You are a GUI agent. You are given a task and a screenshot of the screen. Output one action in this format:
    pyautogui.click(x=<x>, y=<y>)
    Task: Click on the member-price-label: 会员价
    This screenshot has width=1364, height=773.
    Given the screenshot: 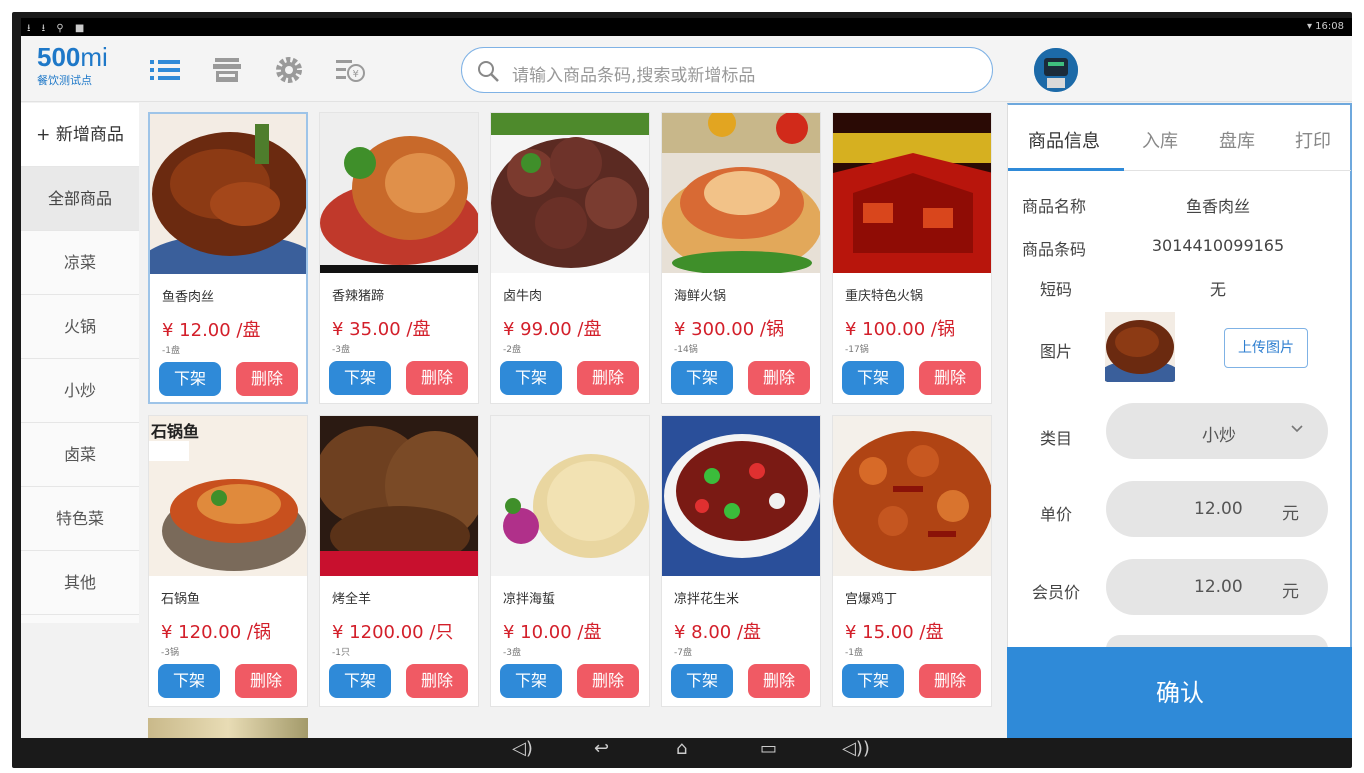 What is the action you would take?
    pyautogui.click(x=1056, y=592)
    